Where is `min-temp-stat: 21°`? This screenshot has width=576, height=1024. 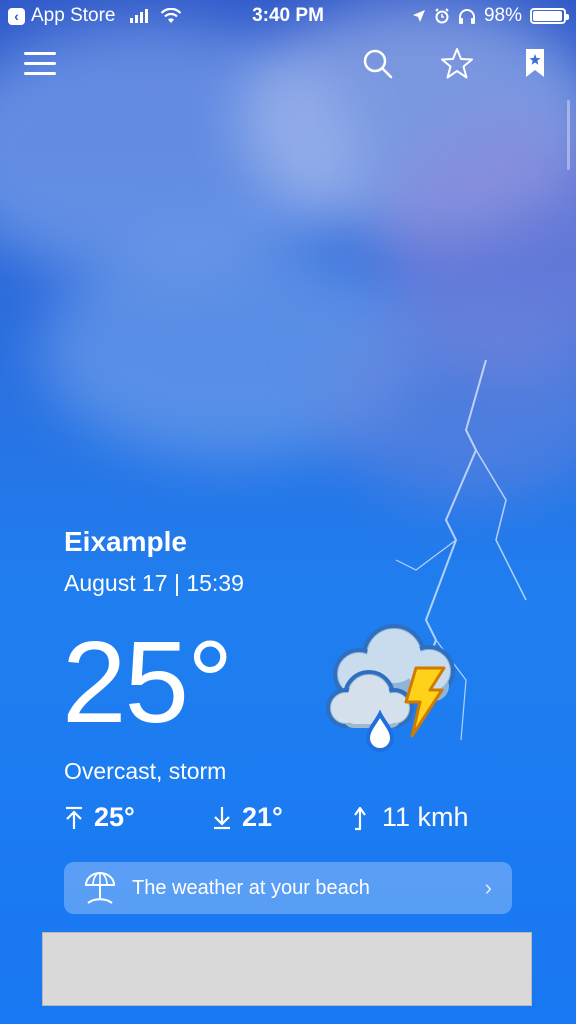
min-temp-stat: 21° is located at coordinates (247, 817).